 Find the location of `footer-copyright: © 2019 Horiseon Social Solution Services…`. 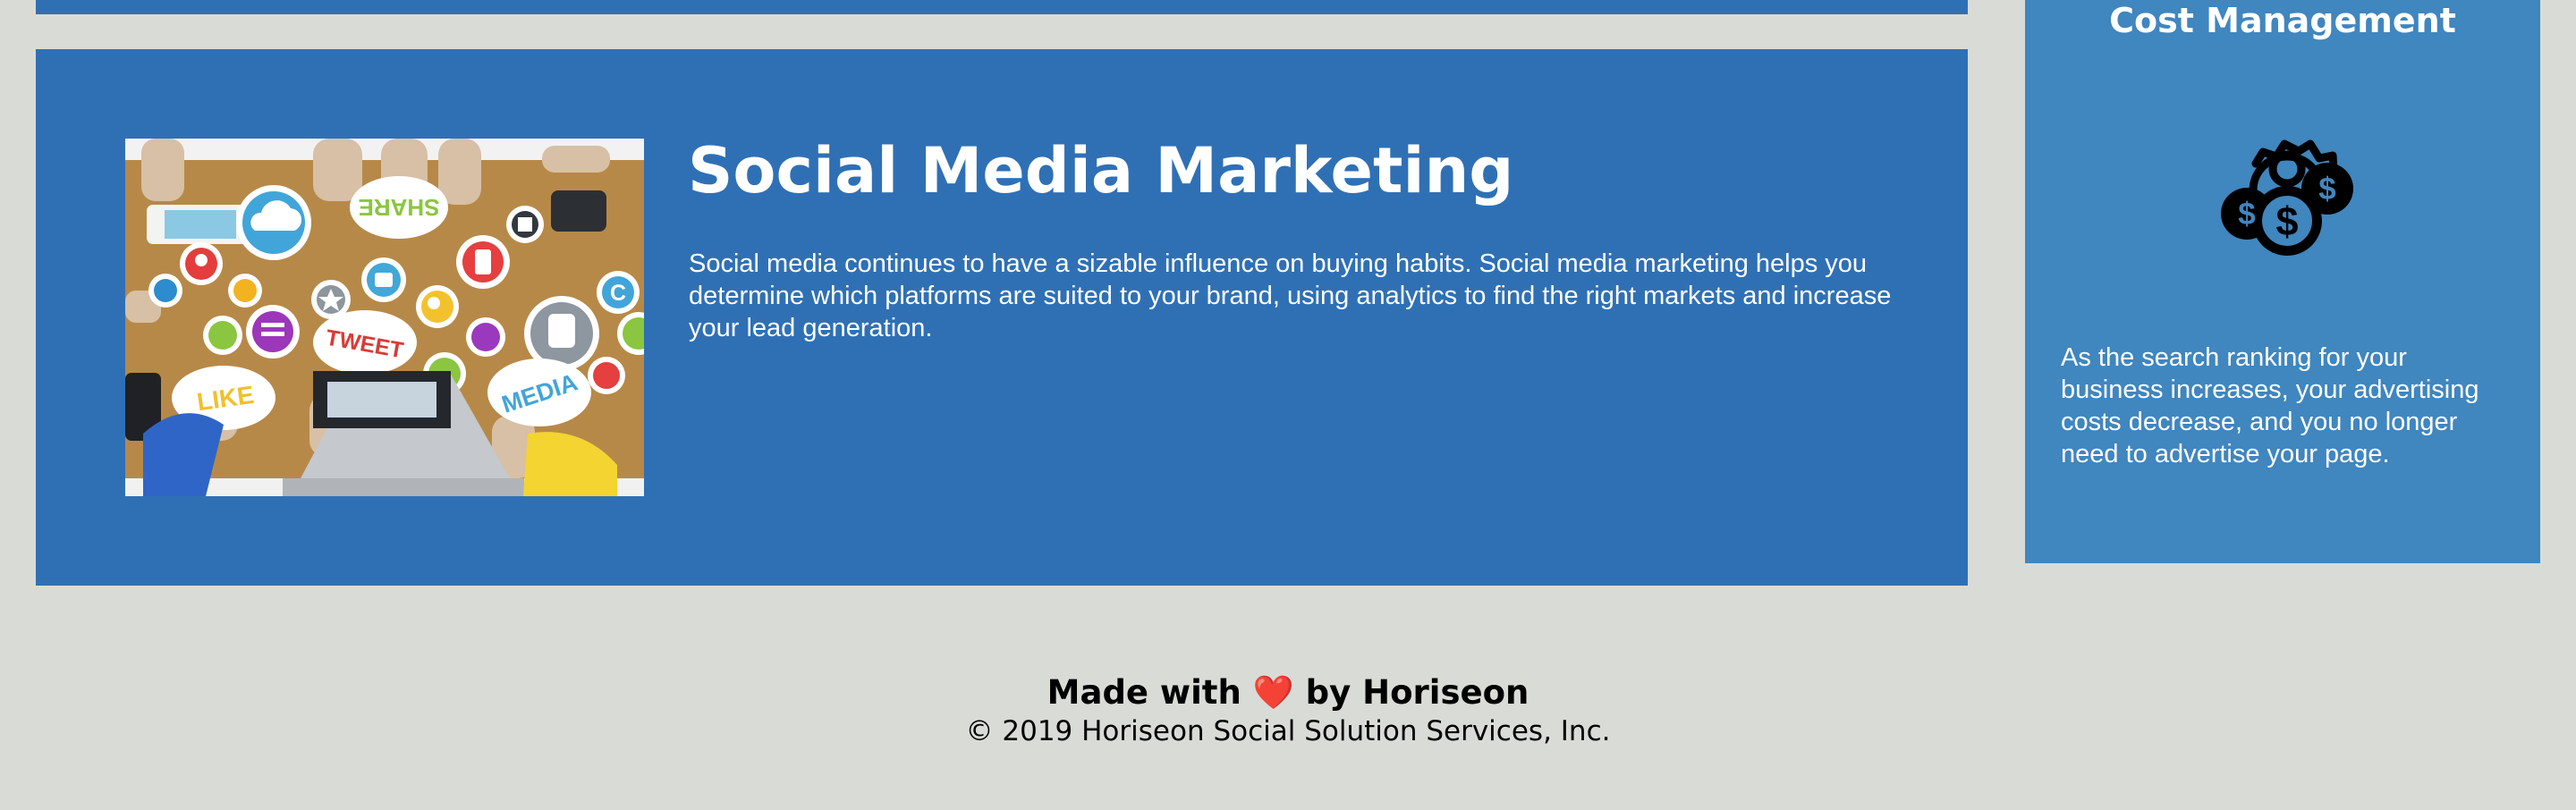

footer-copyright: © 2019 Horiseon Social Solution Services… is located at coordinates (1288, 731).